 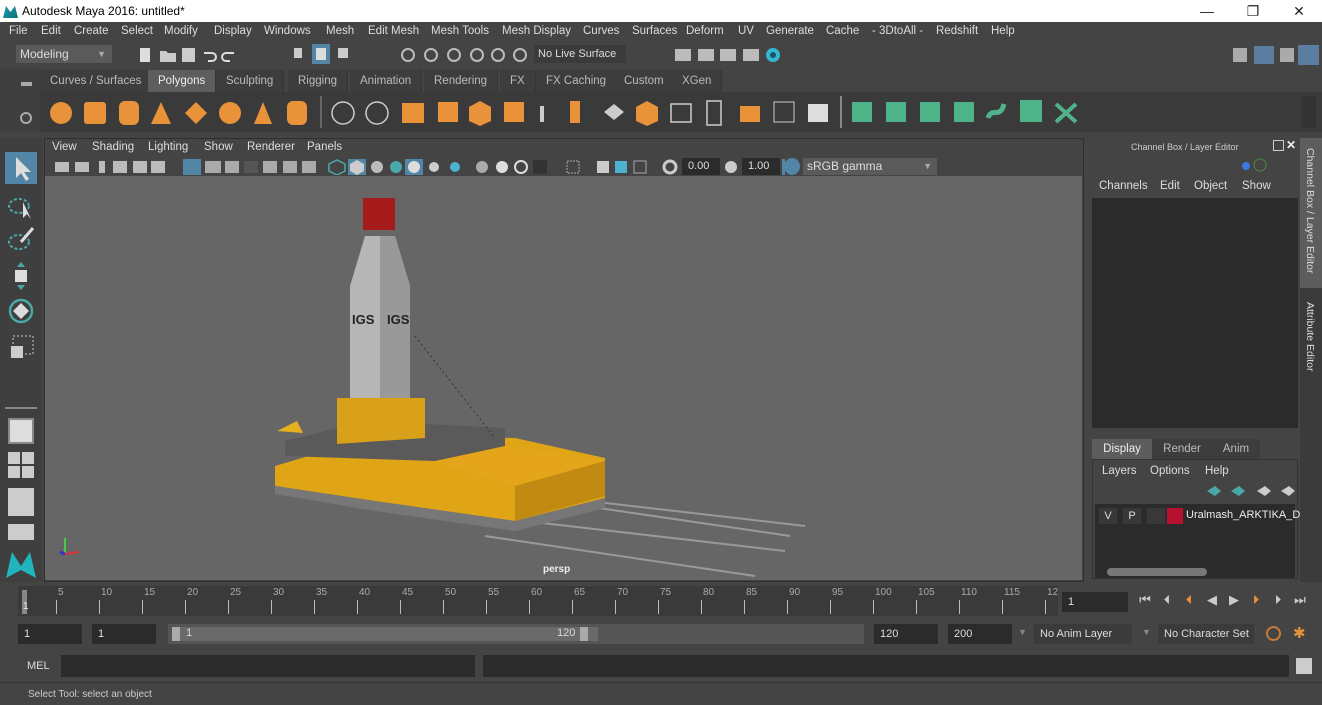 What do you see at coordinates (842, 31) in the screenshot?
I see `menu-cache: Cache` at bounding box center [842, 31].